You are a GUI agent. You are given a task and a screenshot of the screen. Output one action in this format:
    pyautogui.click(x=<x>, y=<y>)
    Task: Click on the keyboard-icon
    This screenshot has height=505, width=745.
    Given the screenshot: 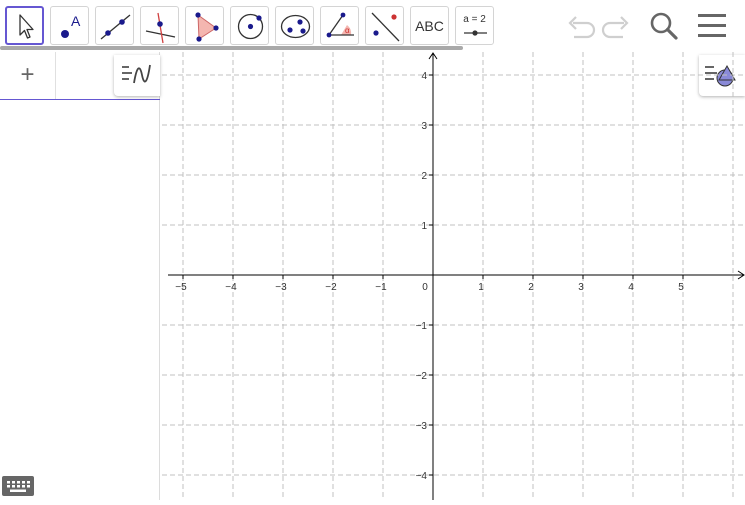 What is the action you would take?
    pyautogui.click(x=18, y=486)
    